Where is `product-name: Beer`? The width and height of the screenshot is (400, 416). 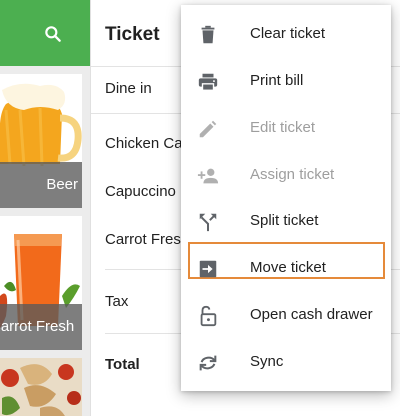
product-name: Beer is located at coordinates (41, 185).